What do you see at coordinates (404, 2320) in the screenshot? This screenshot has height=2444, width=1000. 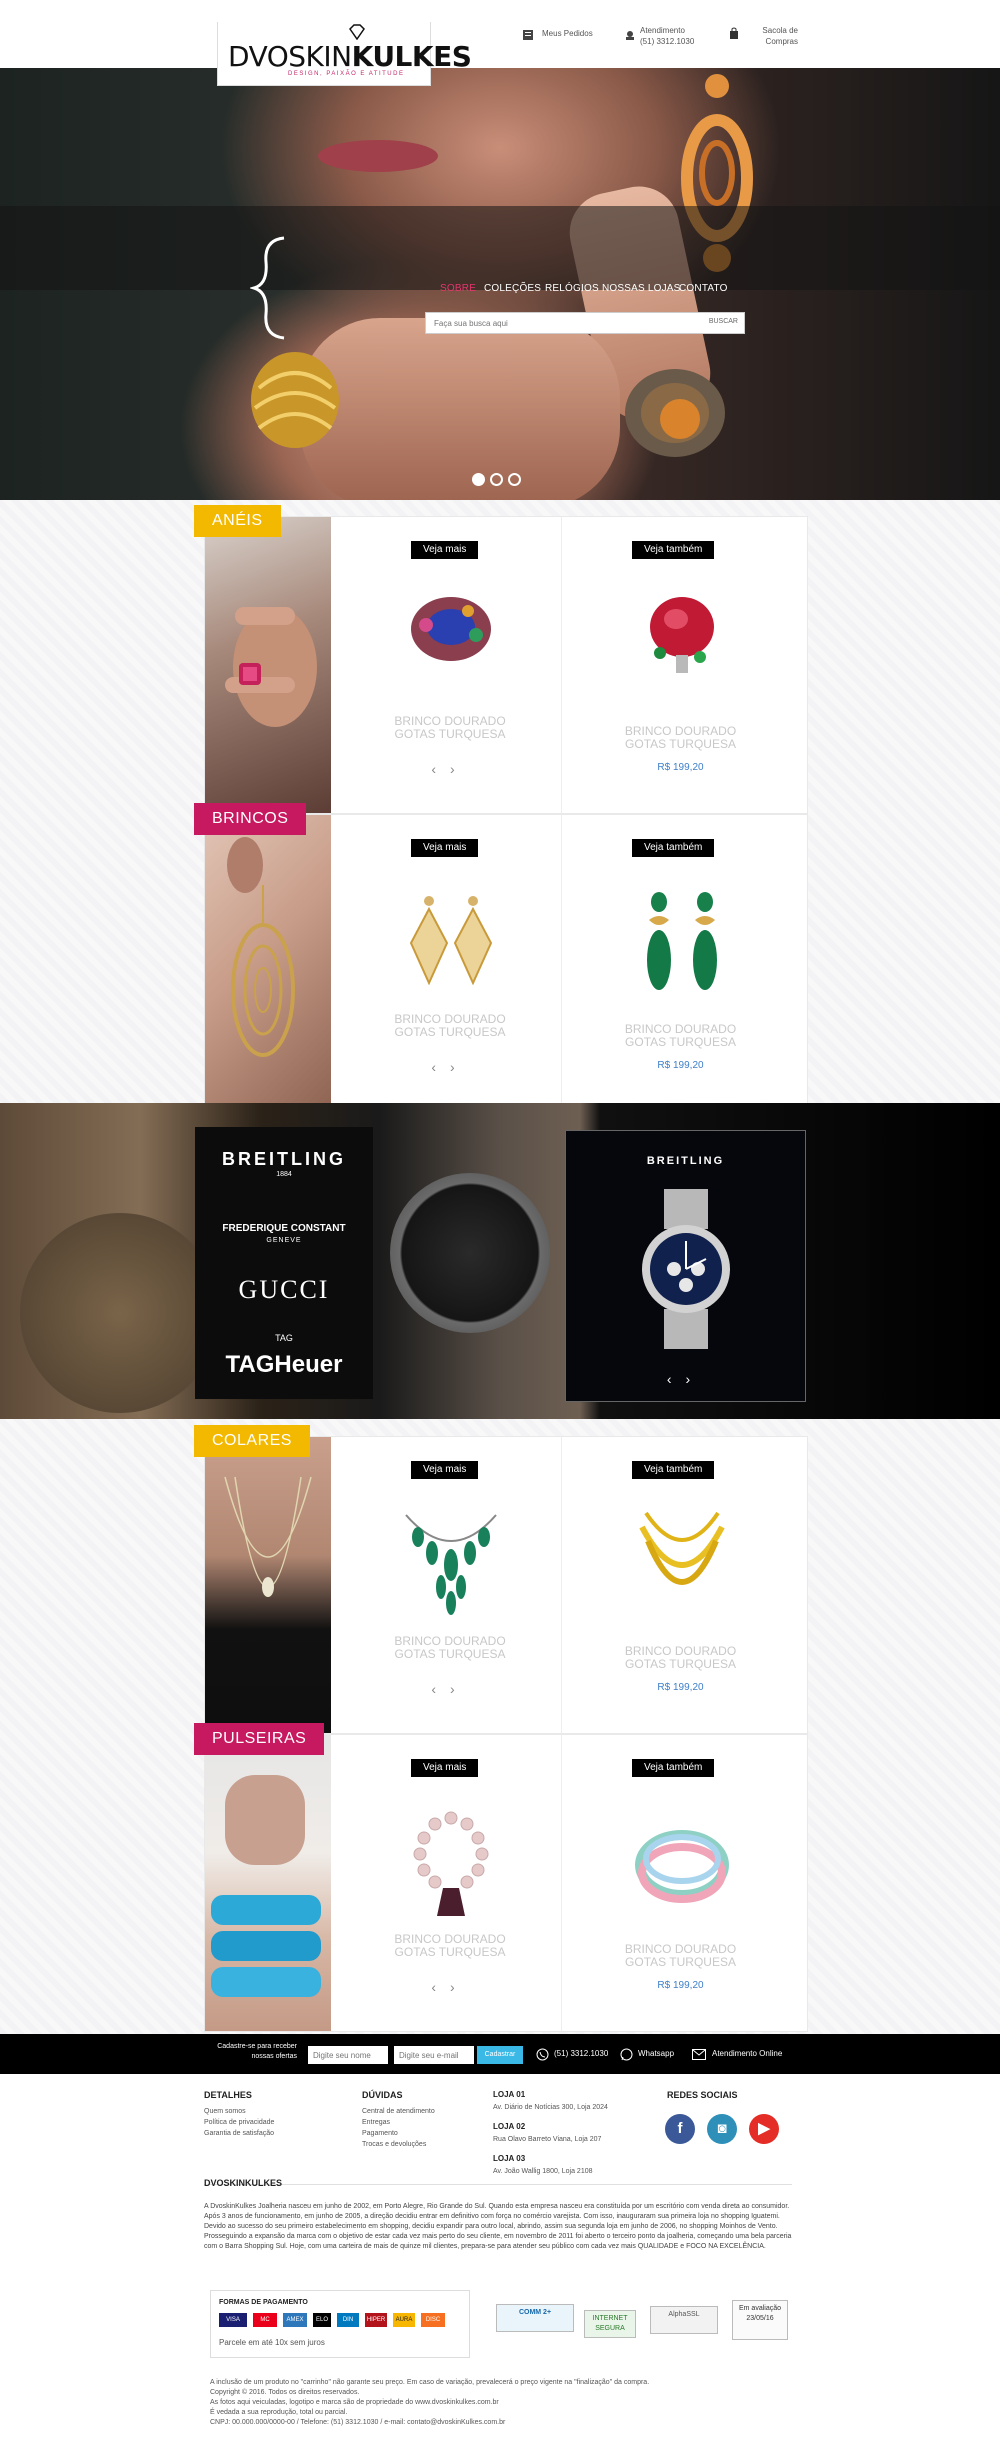 I see `aura-icon: AURA` at bounding box center [404, 2320].